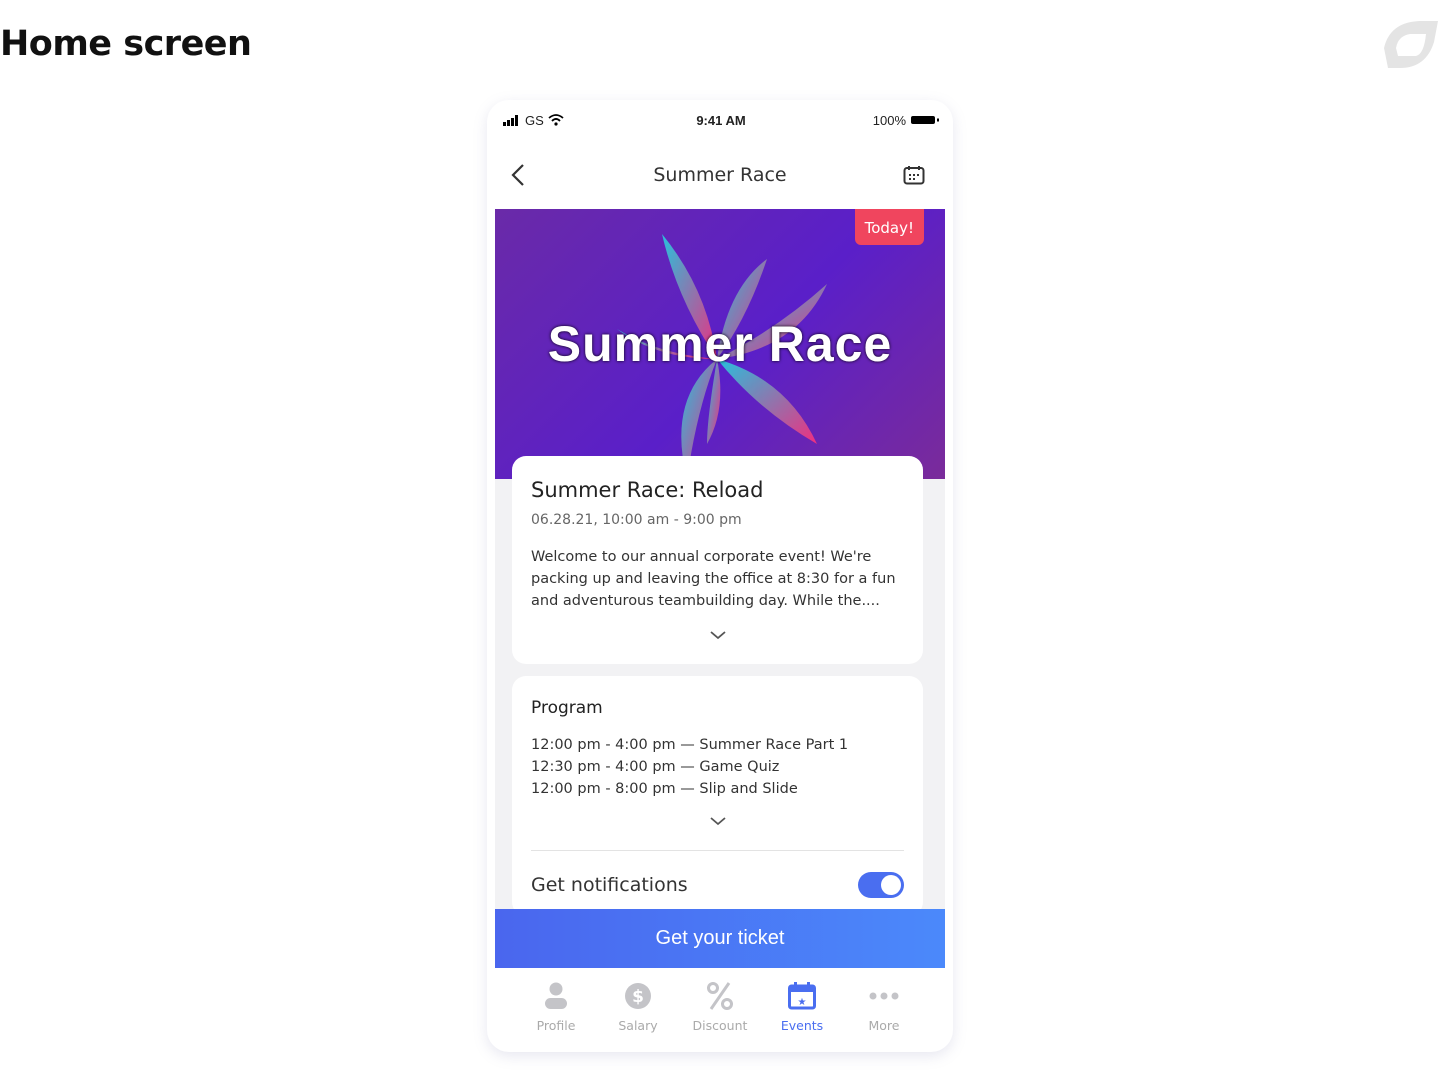  What do you see at coordinates (802, 1025) in the screenshot?
I see `tab-label: Events` at bounding box center [802, 1025].